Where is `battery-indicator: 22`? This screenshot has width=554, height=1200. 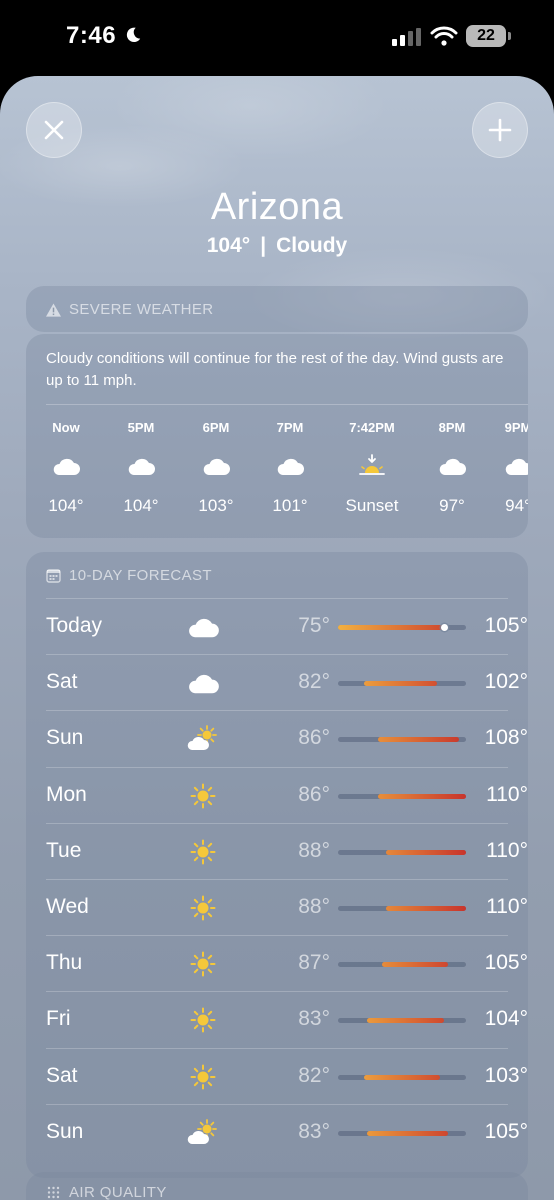 battery-indicator: 22 is located at coordinates (488, 36).